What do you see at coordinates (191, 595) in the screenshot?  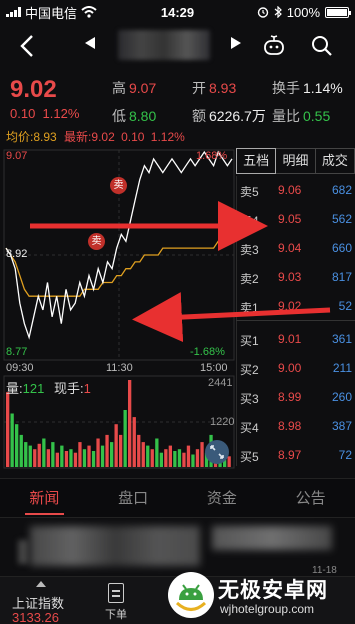 I see `android-logo-icon` at bounding box center [191, 595].